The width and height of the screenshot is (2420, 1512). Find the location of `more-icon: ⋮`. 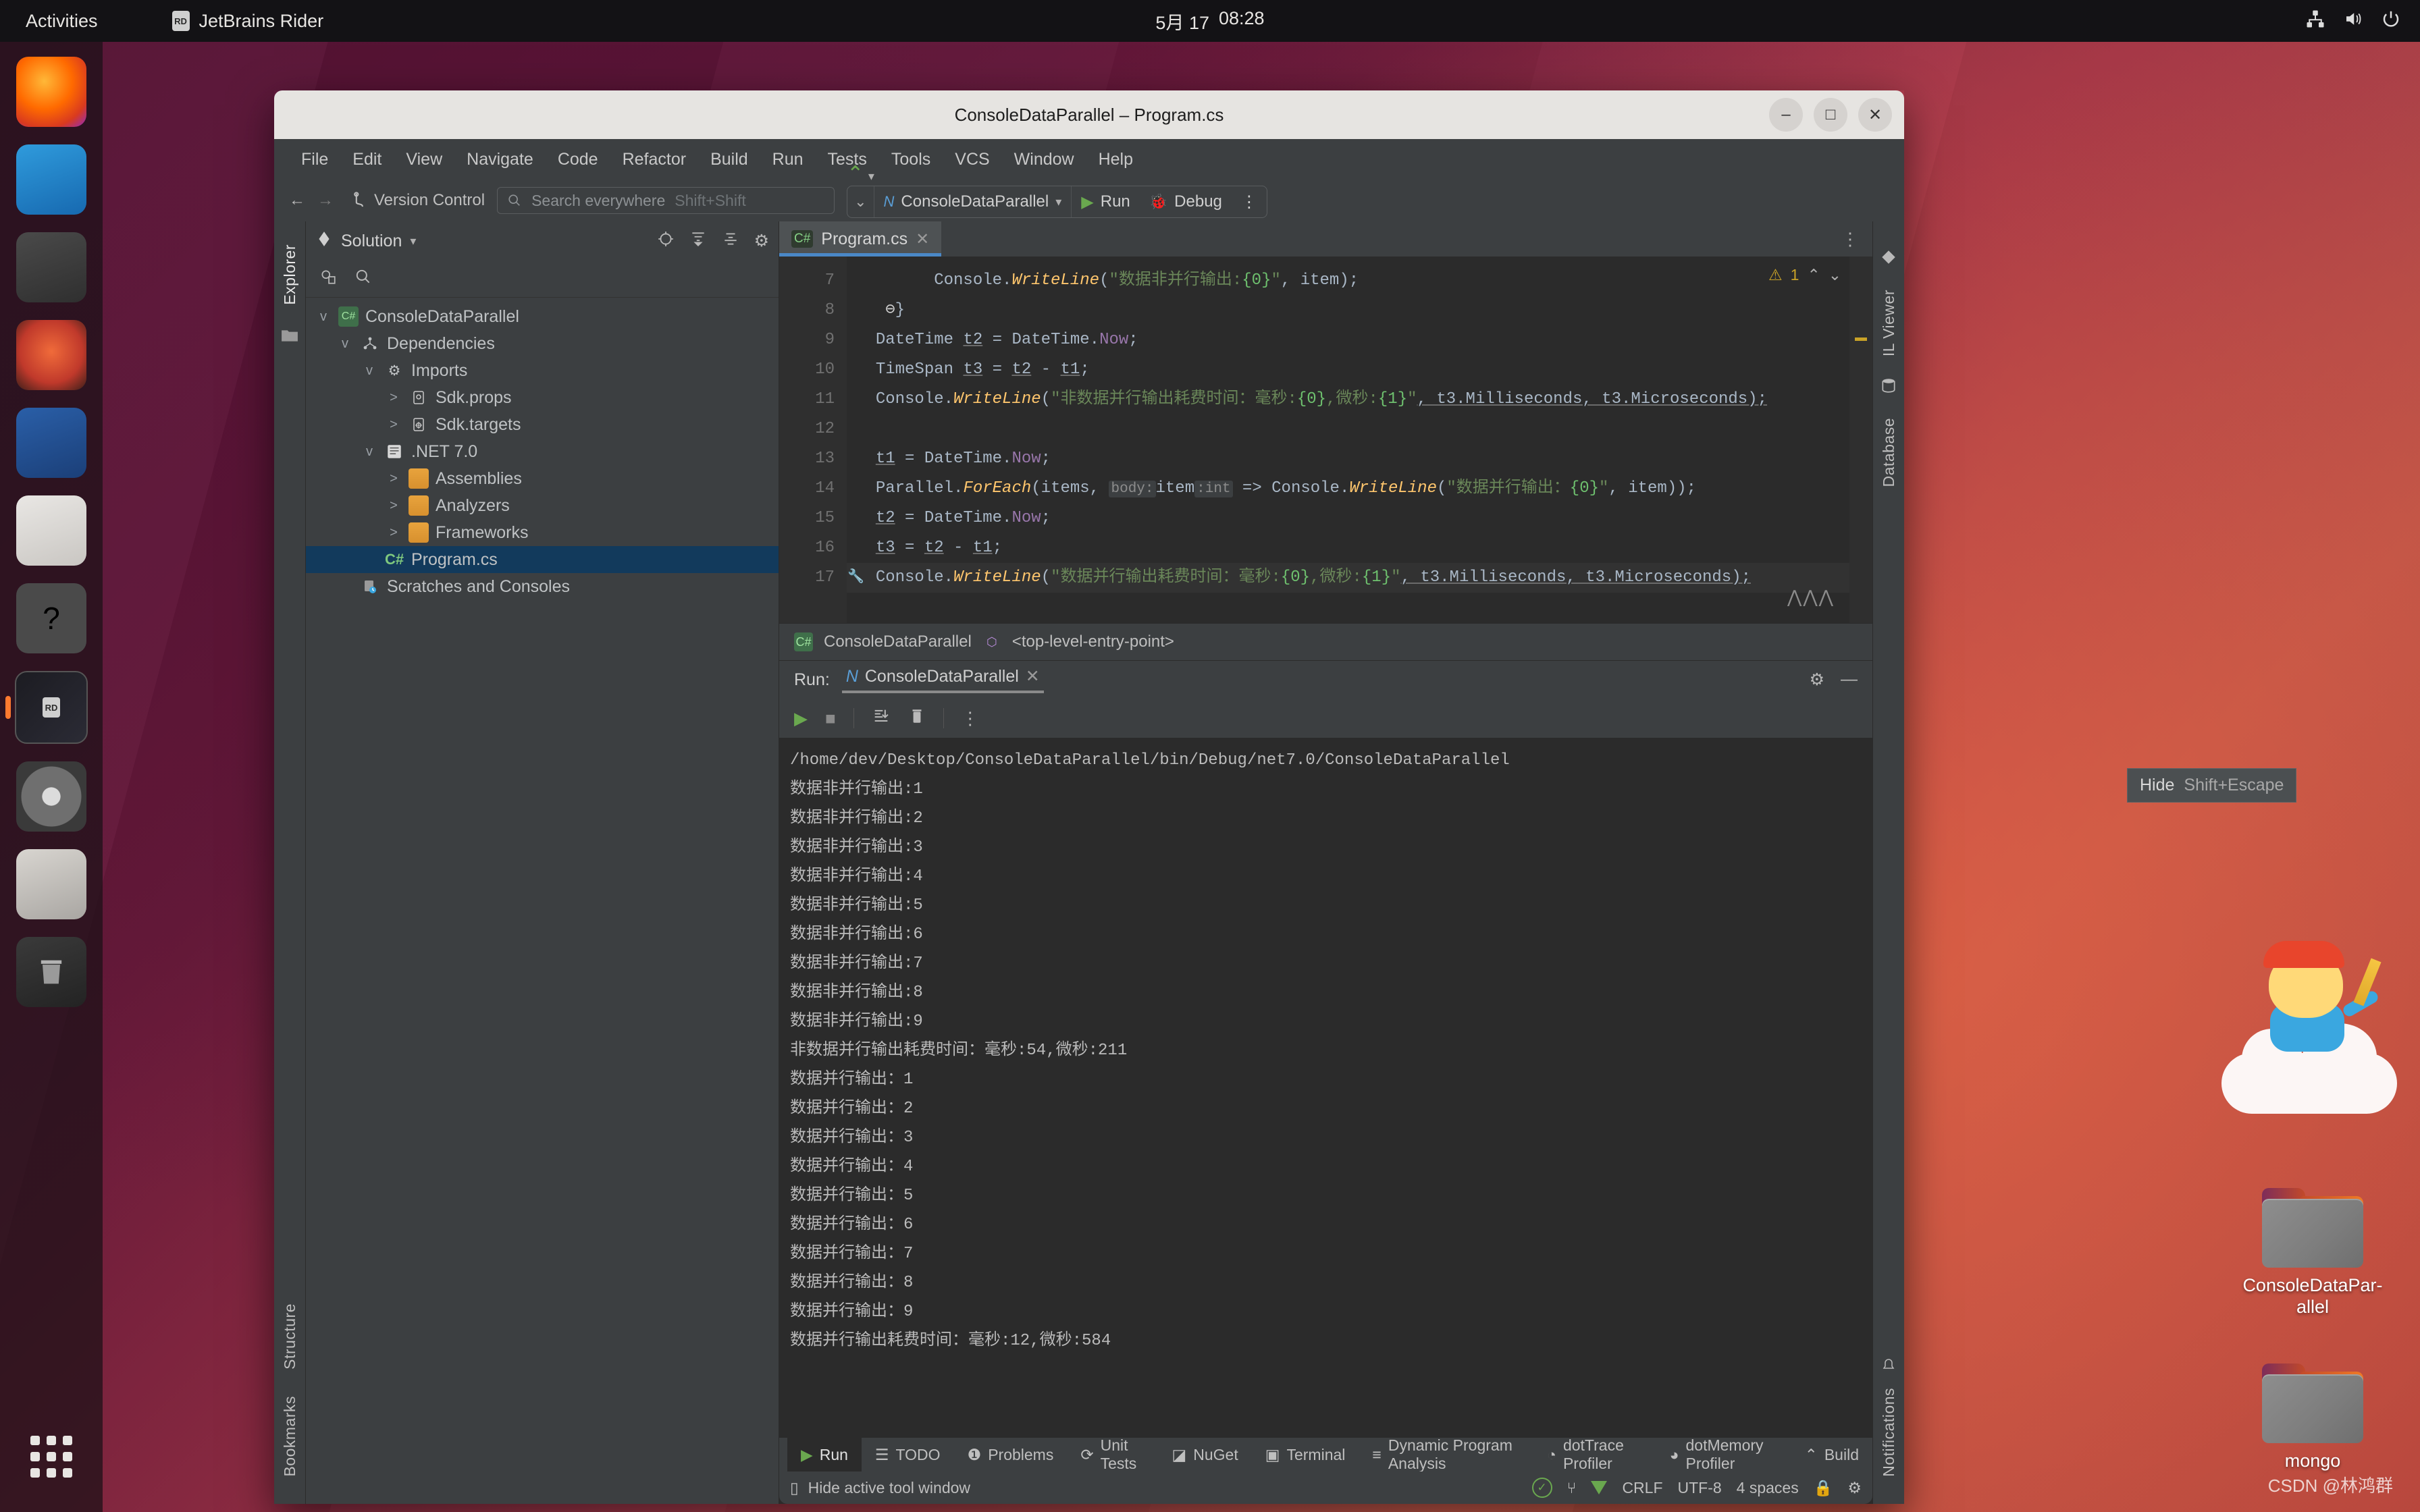

more-icon: ⋮ is located at coordinates (970, 718).